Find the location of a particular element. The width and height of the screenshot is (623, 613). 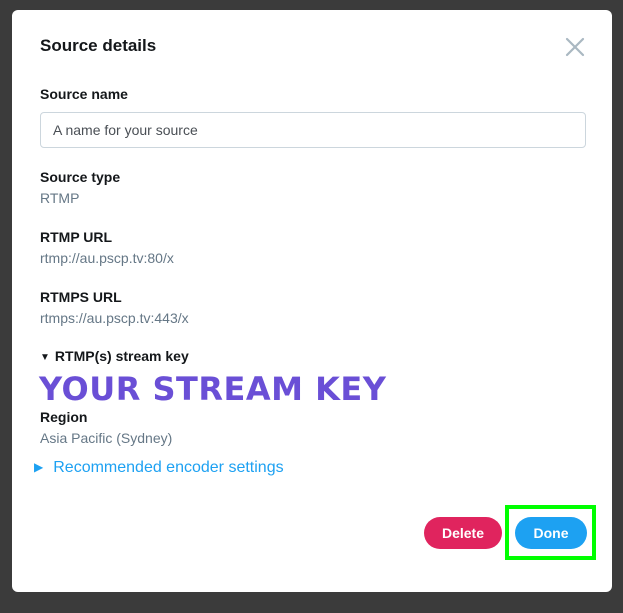

source-name-label: Source name is located at coordinates (84, 94).